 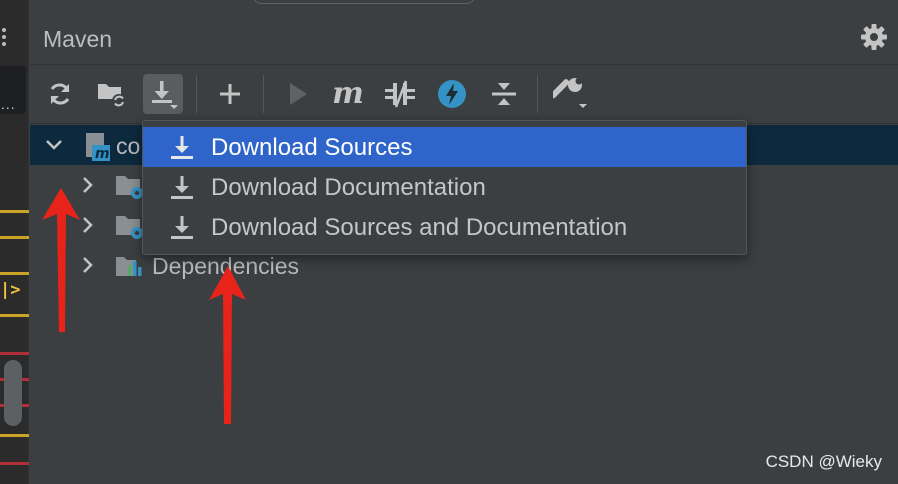 I want to click on maven-goal-icon: m, so click(x=348, y=94).